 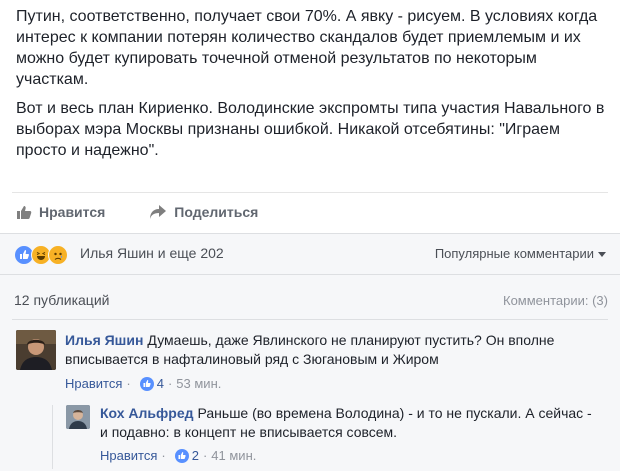 I want to click on share-label: Поделиться, so click(x=216, y=212).